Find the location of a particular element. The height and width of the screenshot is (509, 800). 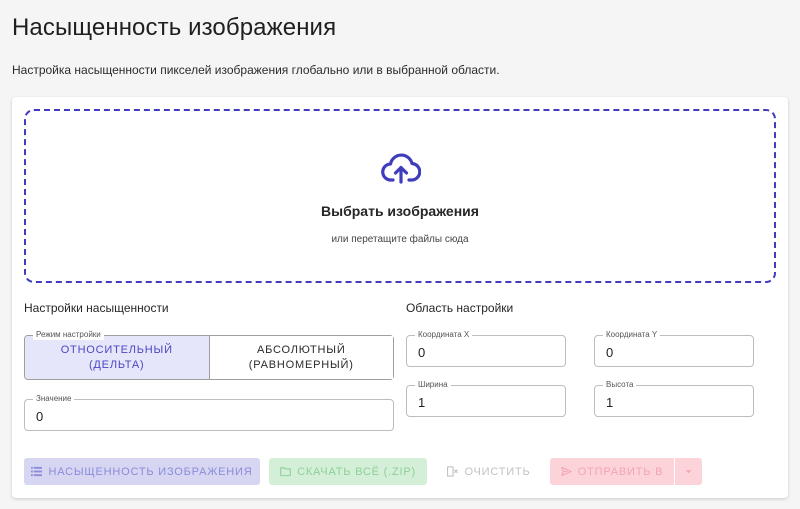

send-to-dropdown-button is located at coordinates (688, 471).